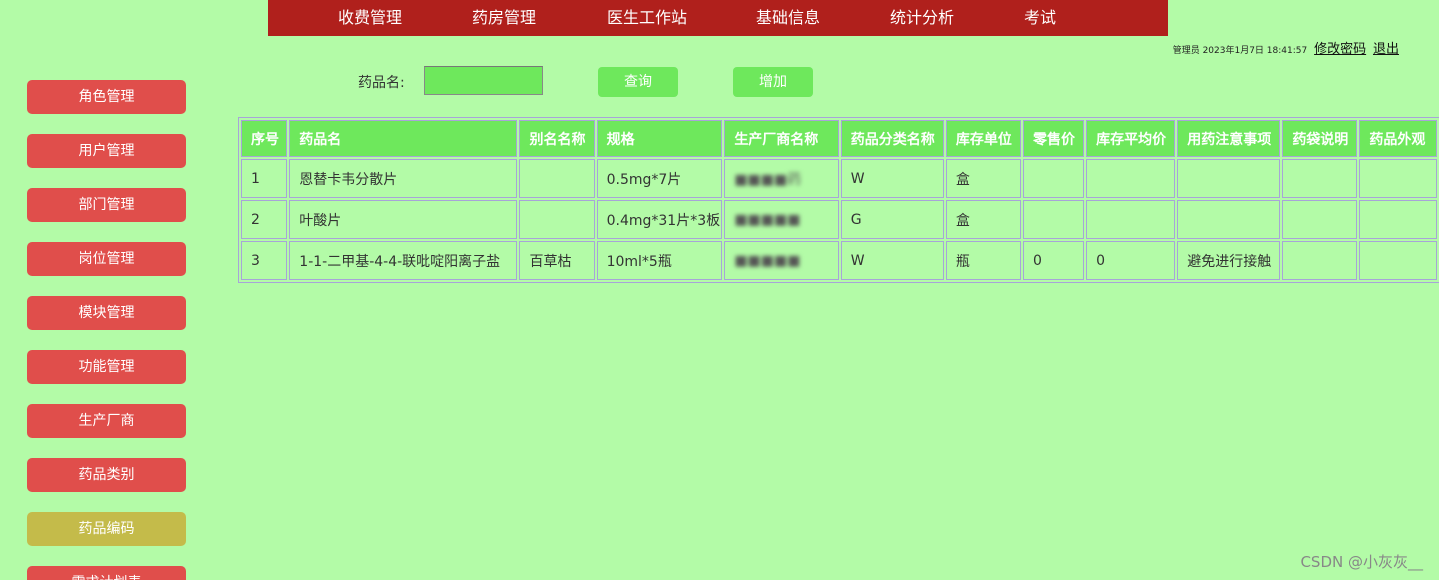 The height and width of the screenshot is (580, 1439). Describe the element at coordinates (1361, 562) in the screenshot. I see `watermark: CSDN @小灰灰__` at that location.